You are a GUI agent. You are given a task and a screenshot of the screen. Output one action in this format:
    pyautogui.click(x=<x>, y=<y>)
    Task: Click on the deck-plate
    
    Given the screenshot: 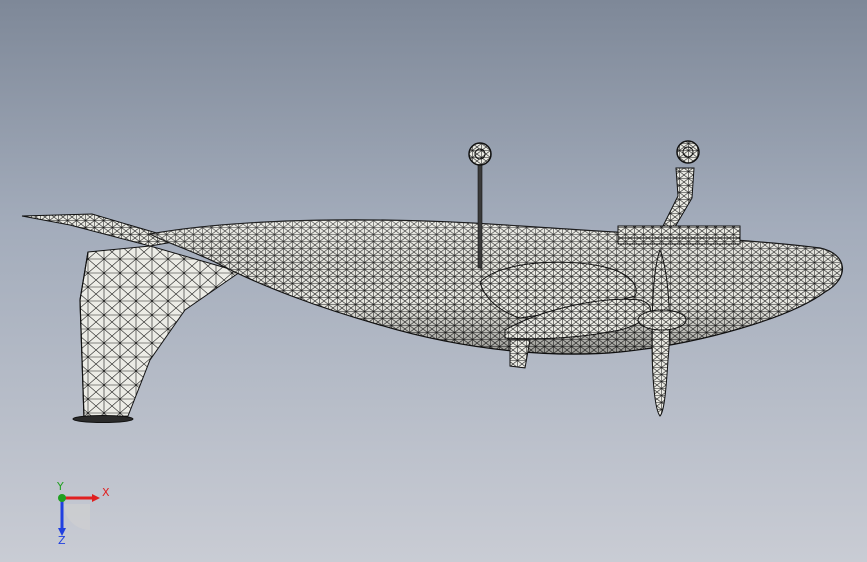 What is the action you would take?
    pyautogui.click(x=679, y=235)
    